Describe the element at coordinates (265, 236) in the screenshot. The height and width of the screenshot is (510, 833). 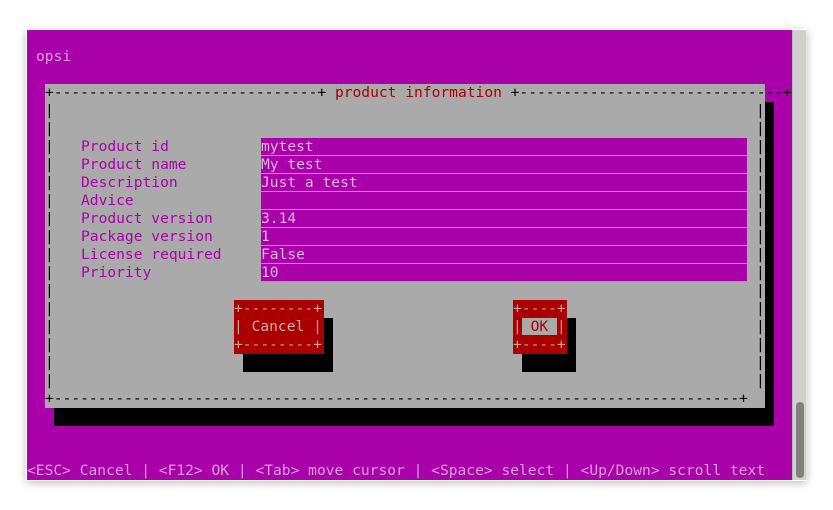
I see `package-version-value: 1` at that location.